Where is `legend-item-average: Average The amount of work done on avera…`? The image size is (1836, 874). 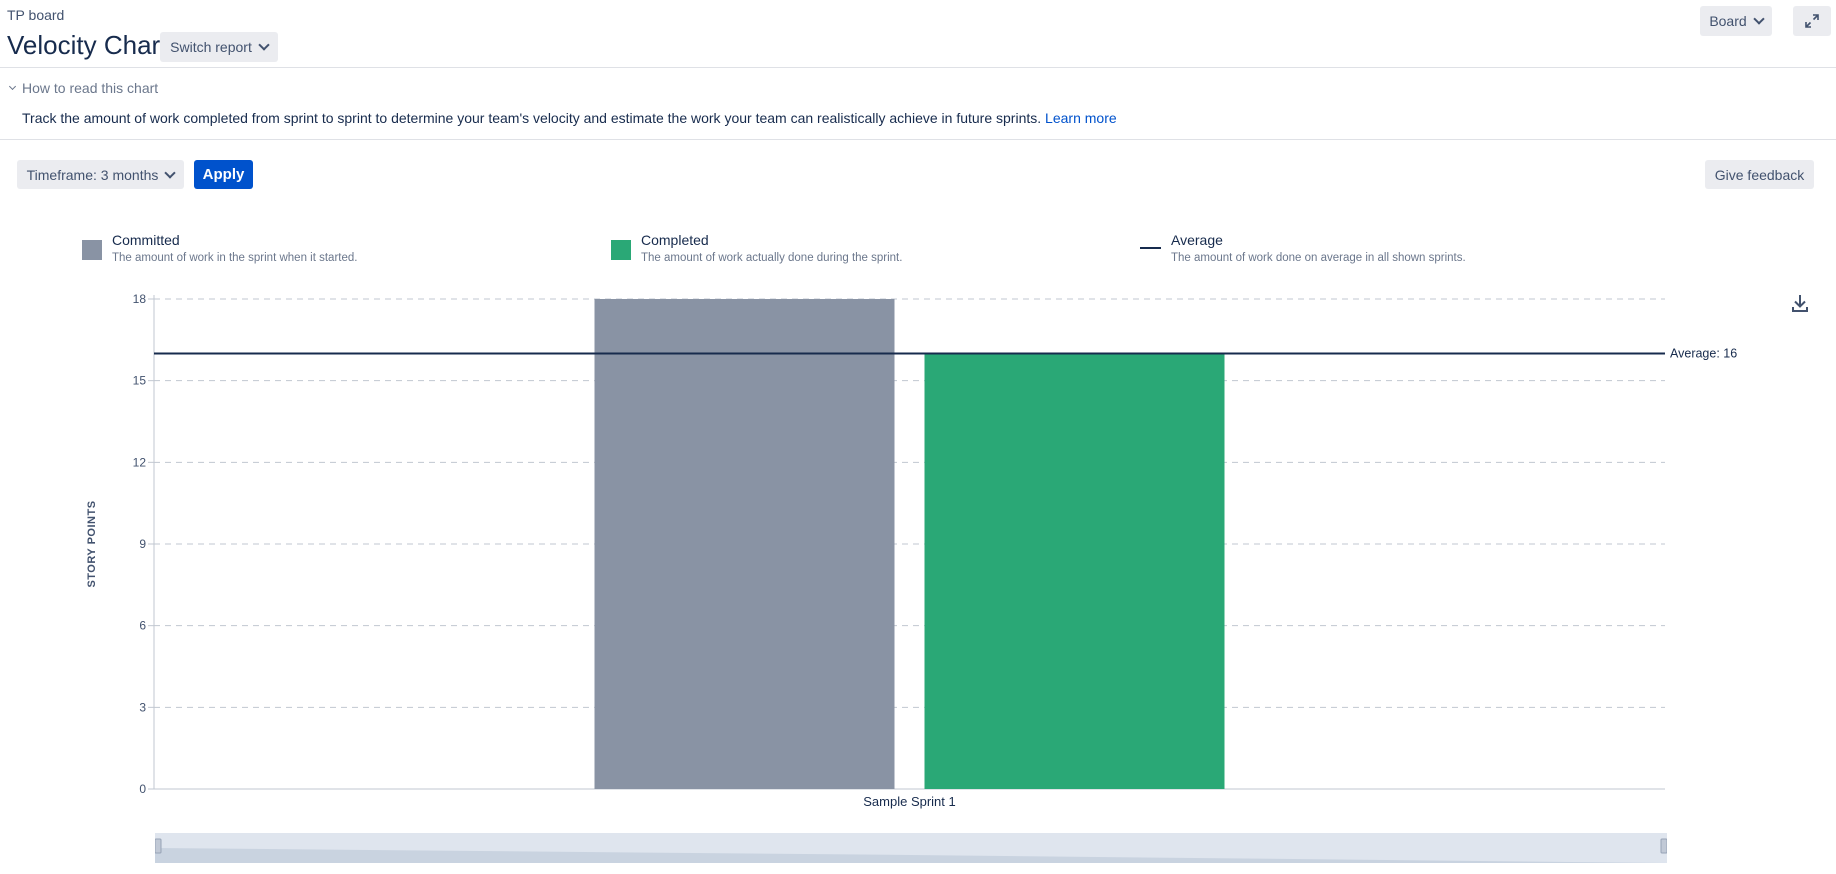 legend-item-average: Average The amount of work done on avera… is located at coordinates (1303, 248).